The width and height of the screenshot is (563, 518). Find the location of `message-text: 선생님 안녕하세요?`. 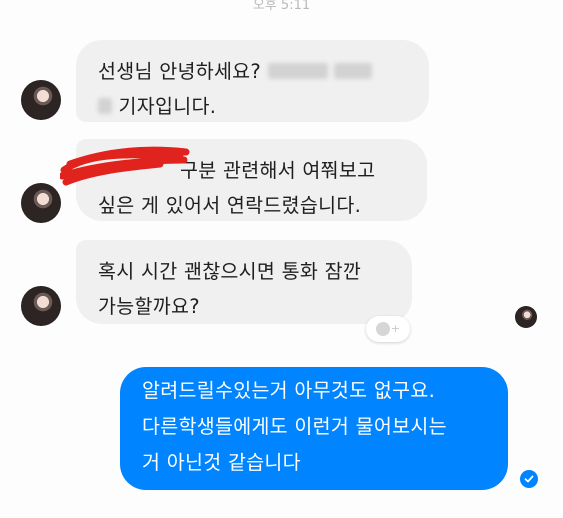

message-text: 선생님 안녕하세요? is located at coordinates (180, 71).